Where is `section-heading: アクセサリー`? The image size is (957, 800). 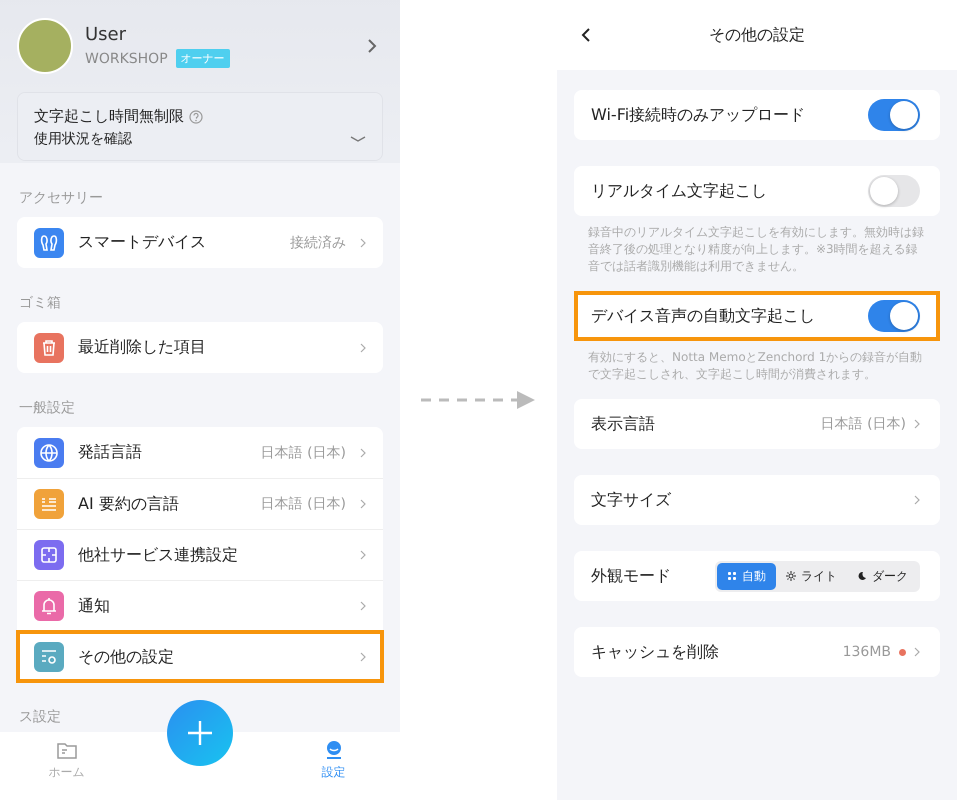 section-heading: アクセサリー is located at coordinates (61, 198).